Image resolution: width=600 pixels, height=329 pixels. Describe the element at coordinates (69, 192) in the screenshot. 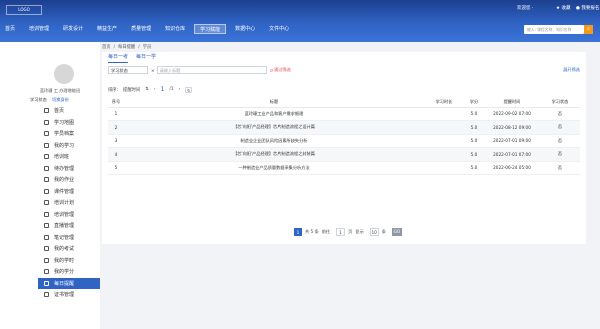

I see `sidebar-item-courseware: 课件管理` at that location.